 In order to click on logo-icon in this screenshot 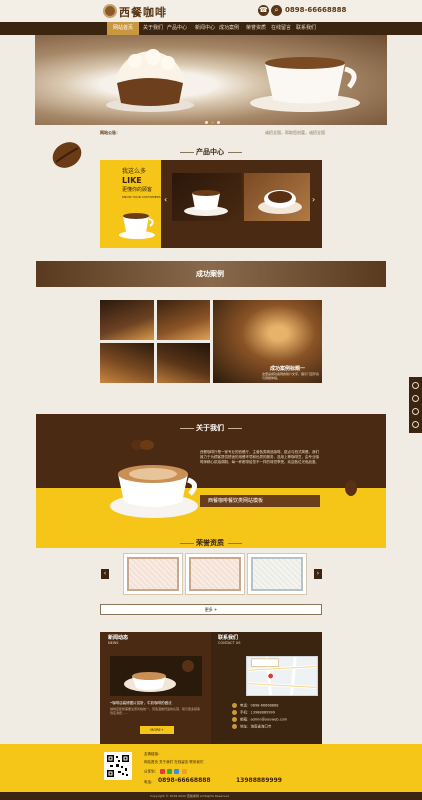, I will do `click(110, 11)`.